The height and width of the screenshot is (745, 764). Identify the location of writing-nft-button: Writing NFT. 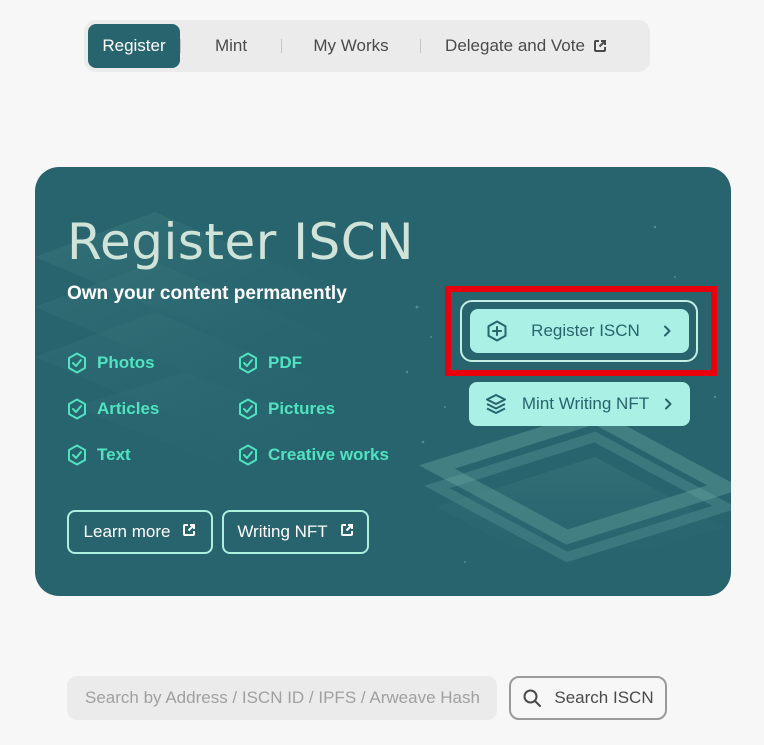
(295, 532).